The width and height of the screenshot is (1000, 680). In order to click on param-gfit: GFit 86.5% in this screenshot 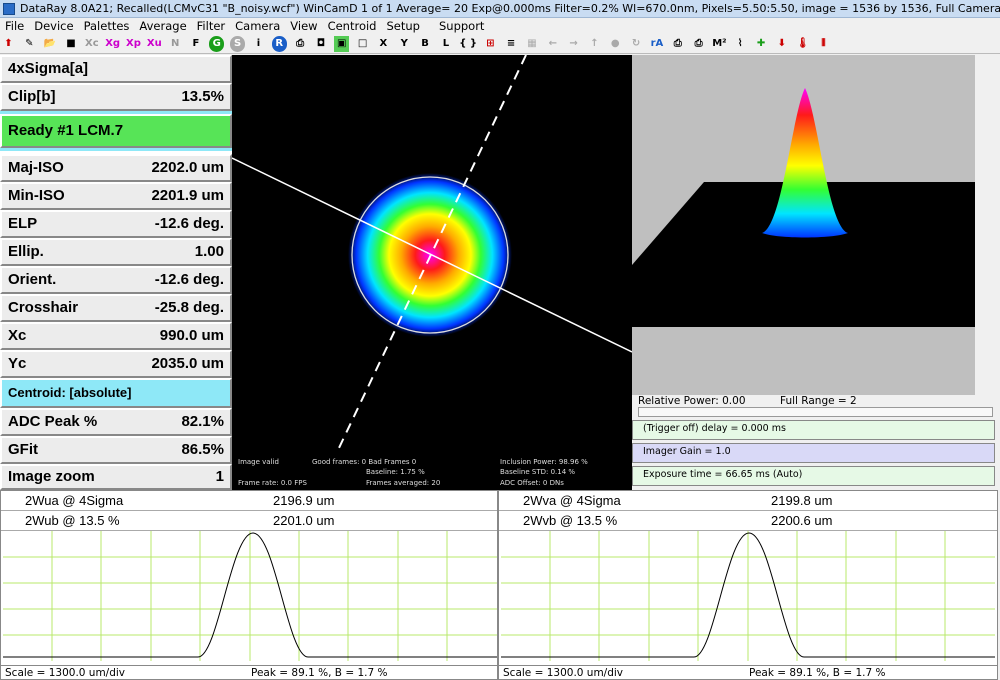, I will do `click(116, 450)`.